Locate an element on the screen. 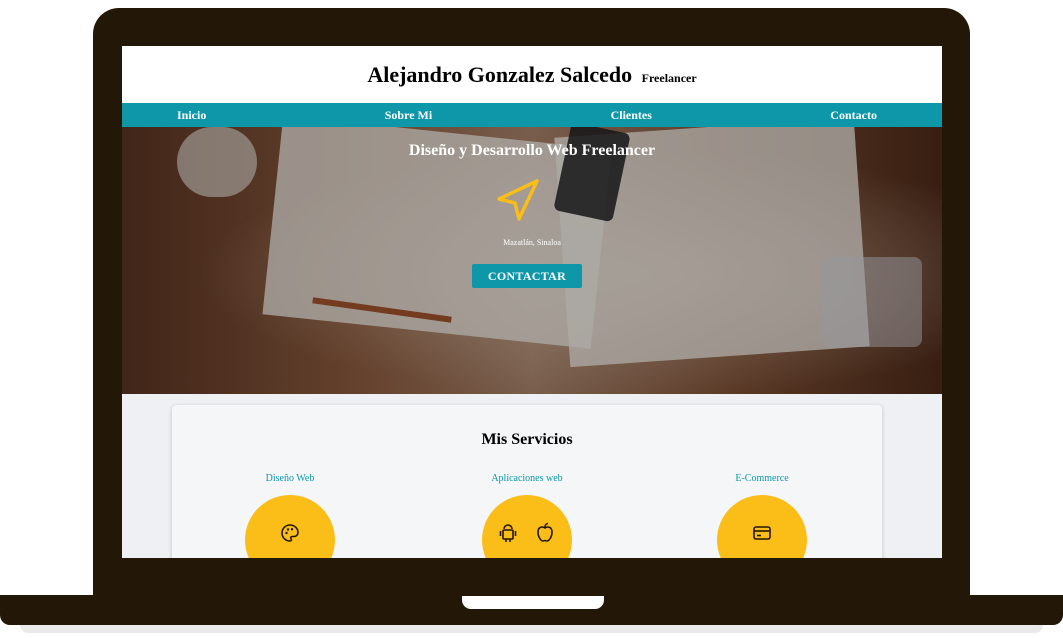  services-title: Mis Servicios is located at coordinates (527, 439).